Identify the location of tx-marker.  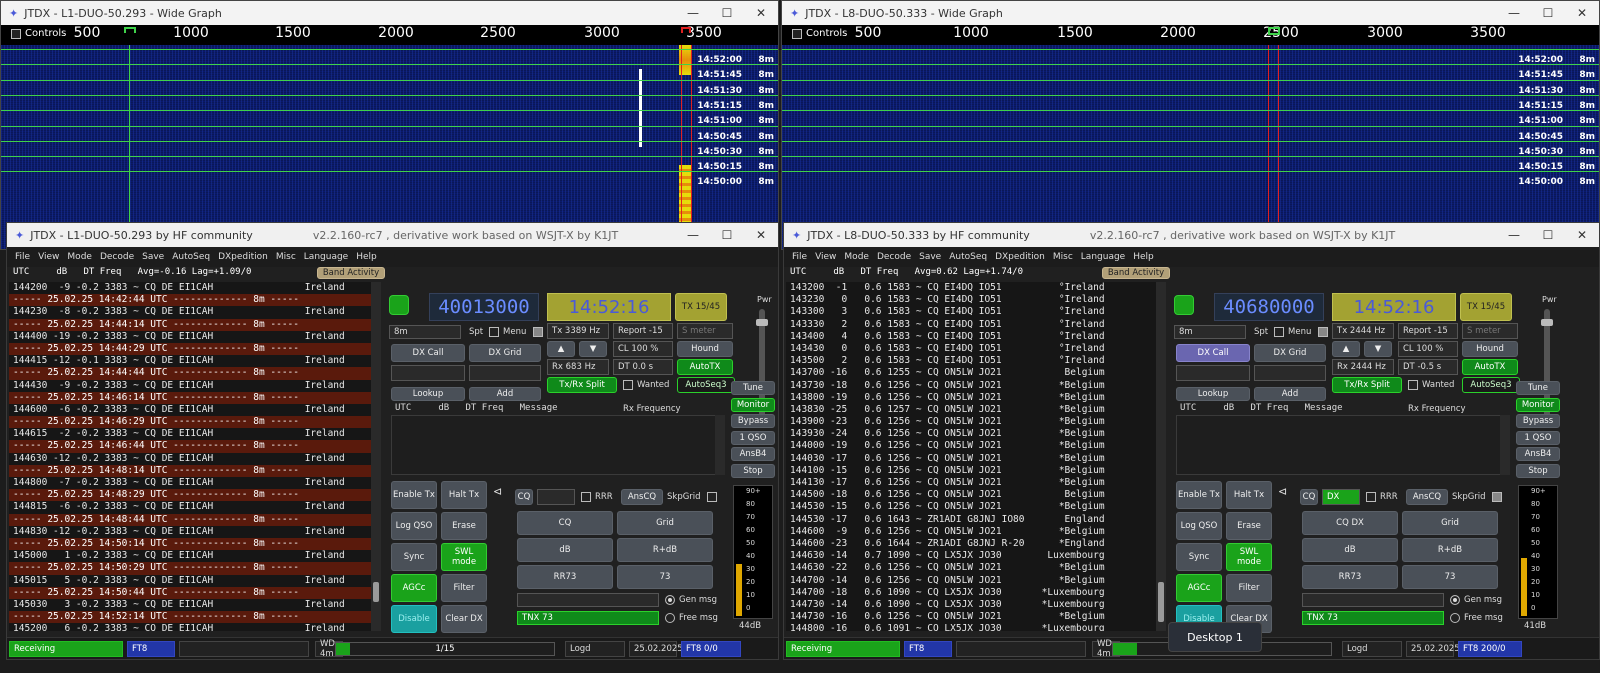
(686, 30).